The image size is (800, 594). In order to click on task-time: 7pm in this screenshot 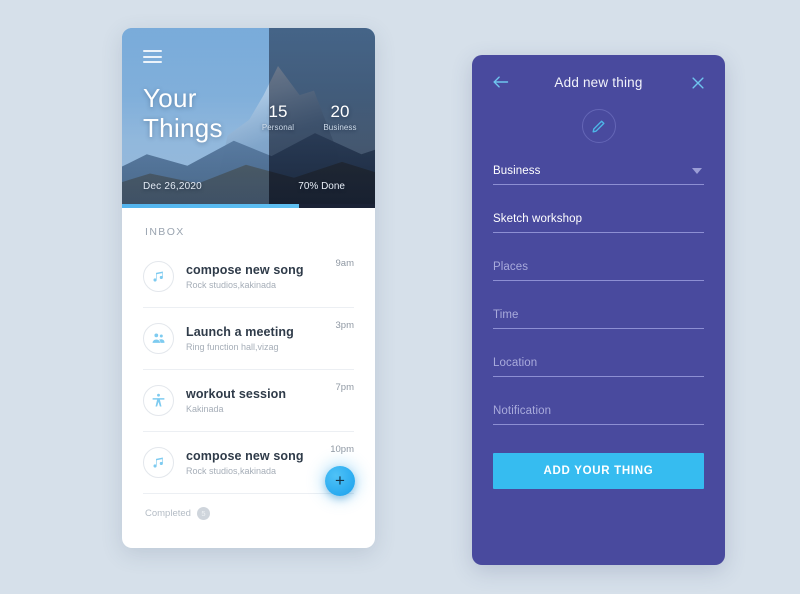, I will do `click(344, 387)`.